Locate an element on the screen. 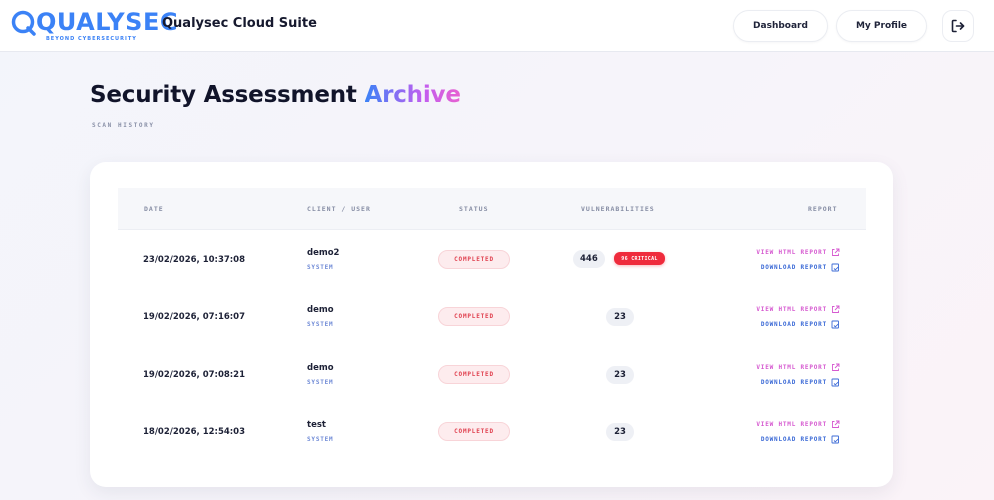 The width and height of the screenshot is (994, 500). page-title-accent: Archive is located at coordinates (412, 95).